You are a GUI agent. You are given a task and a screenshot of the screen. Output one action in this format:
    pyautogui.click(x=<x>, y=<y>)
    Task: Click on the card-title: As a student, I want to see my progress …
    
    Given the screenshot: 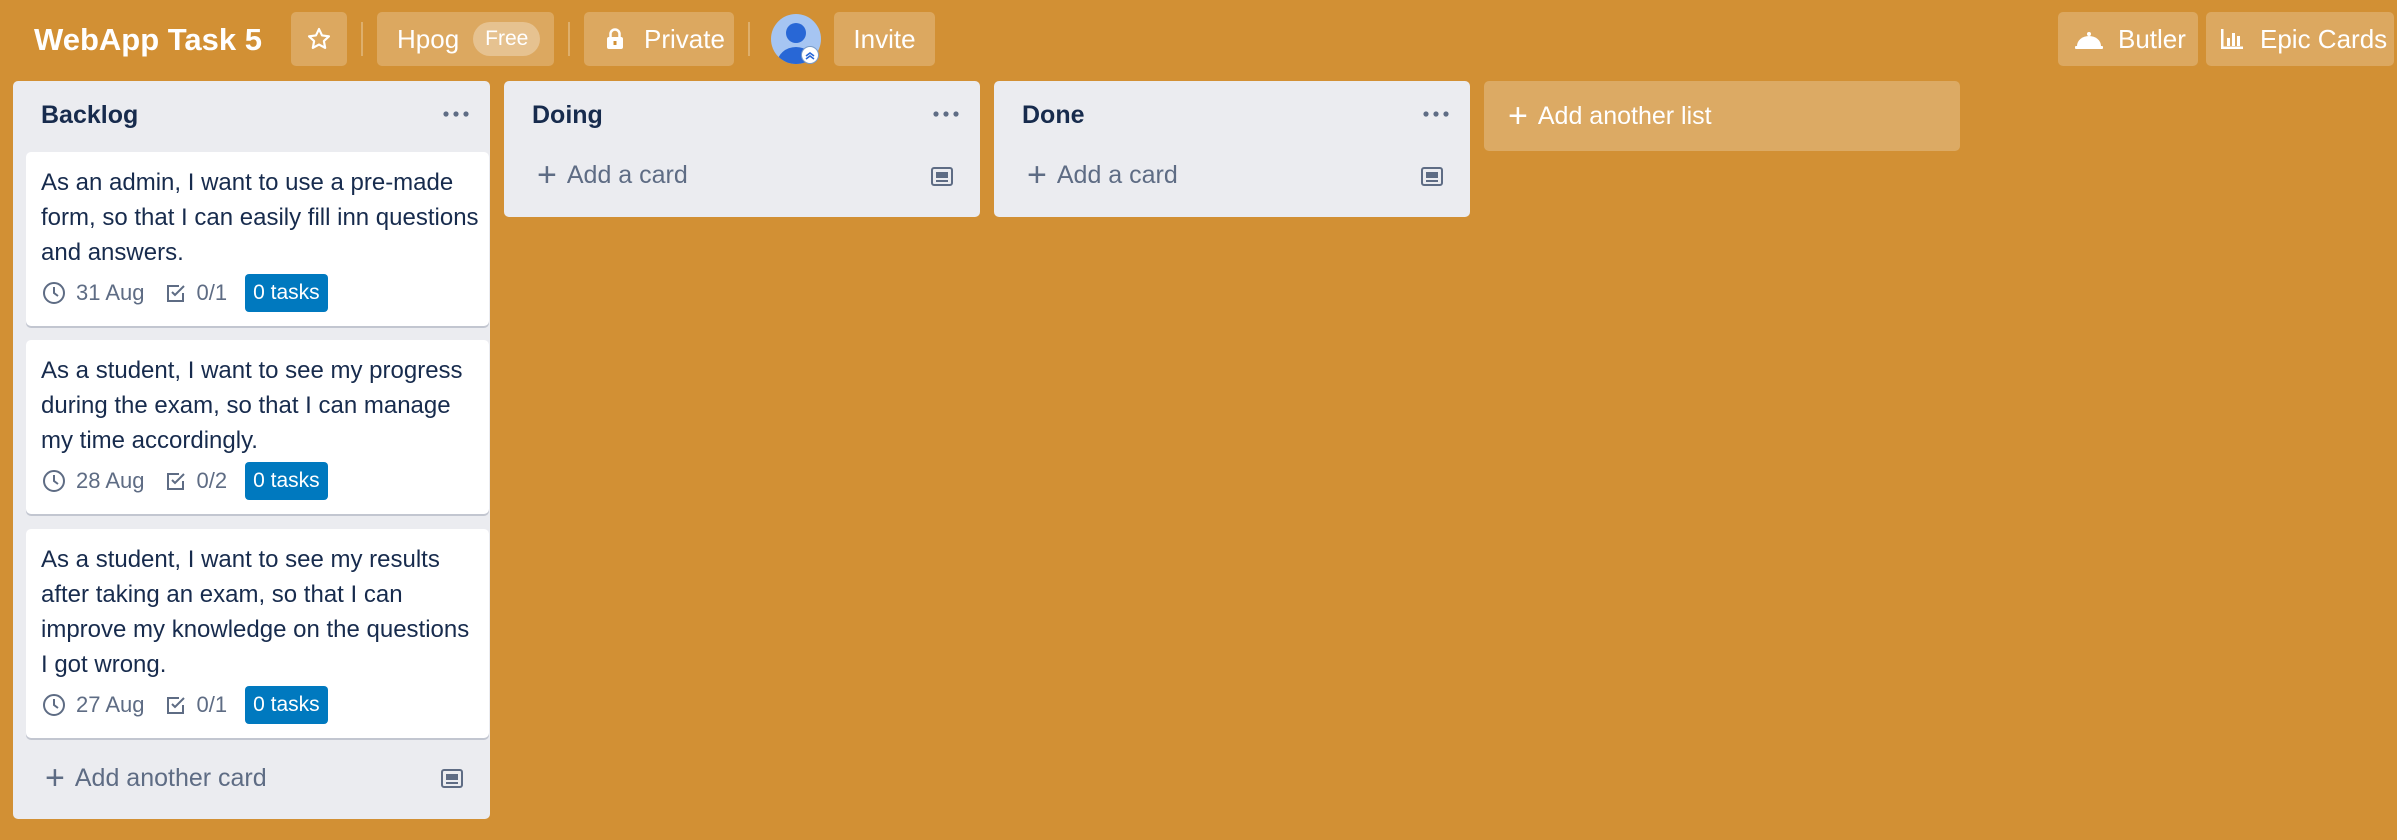 What is the action you would take?
    pyautogui.click(x=252, y=405)
    